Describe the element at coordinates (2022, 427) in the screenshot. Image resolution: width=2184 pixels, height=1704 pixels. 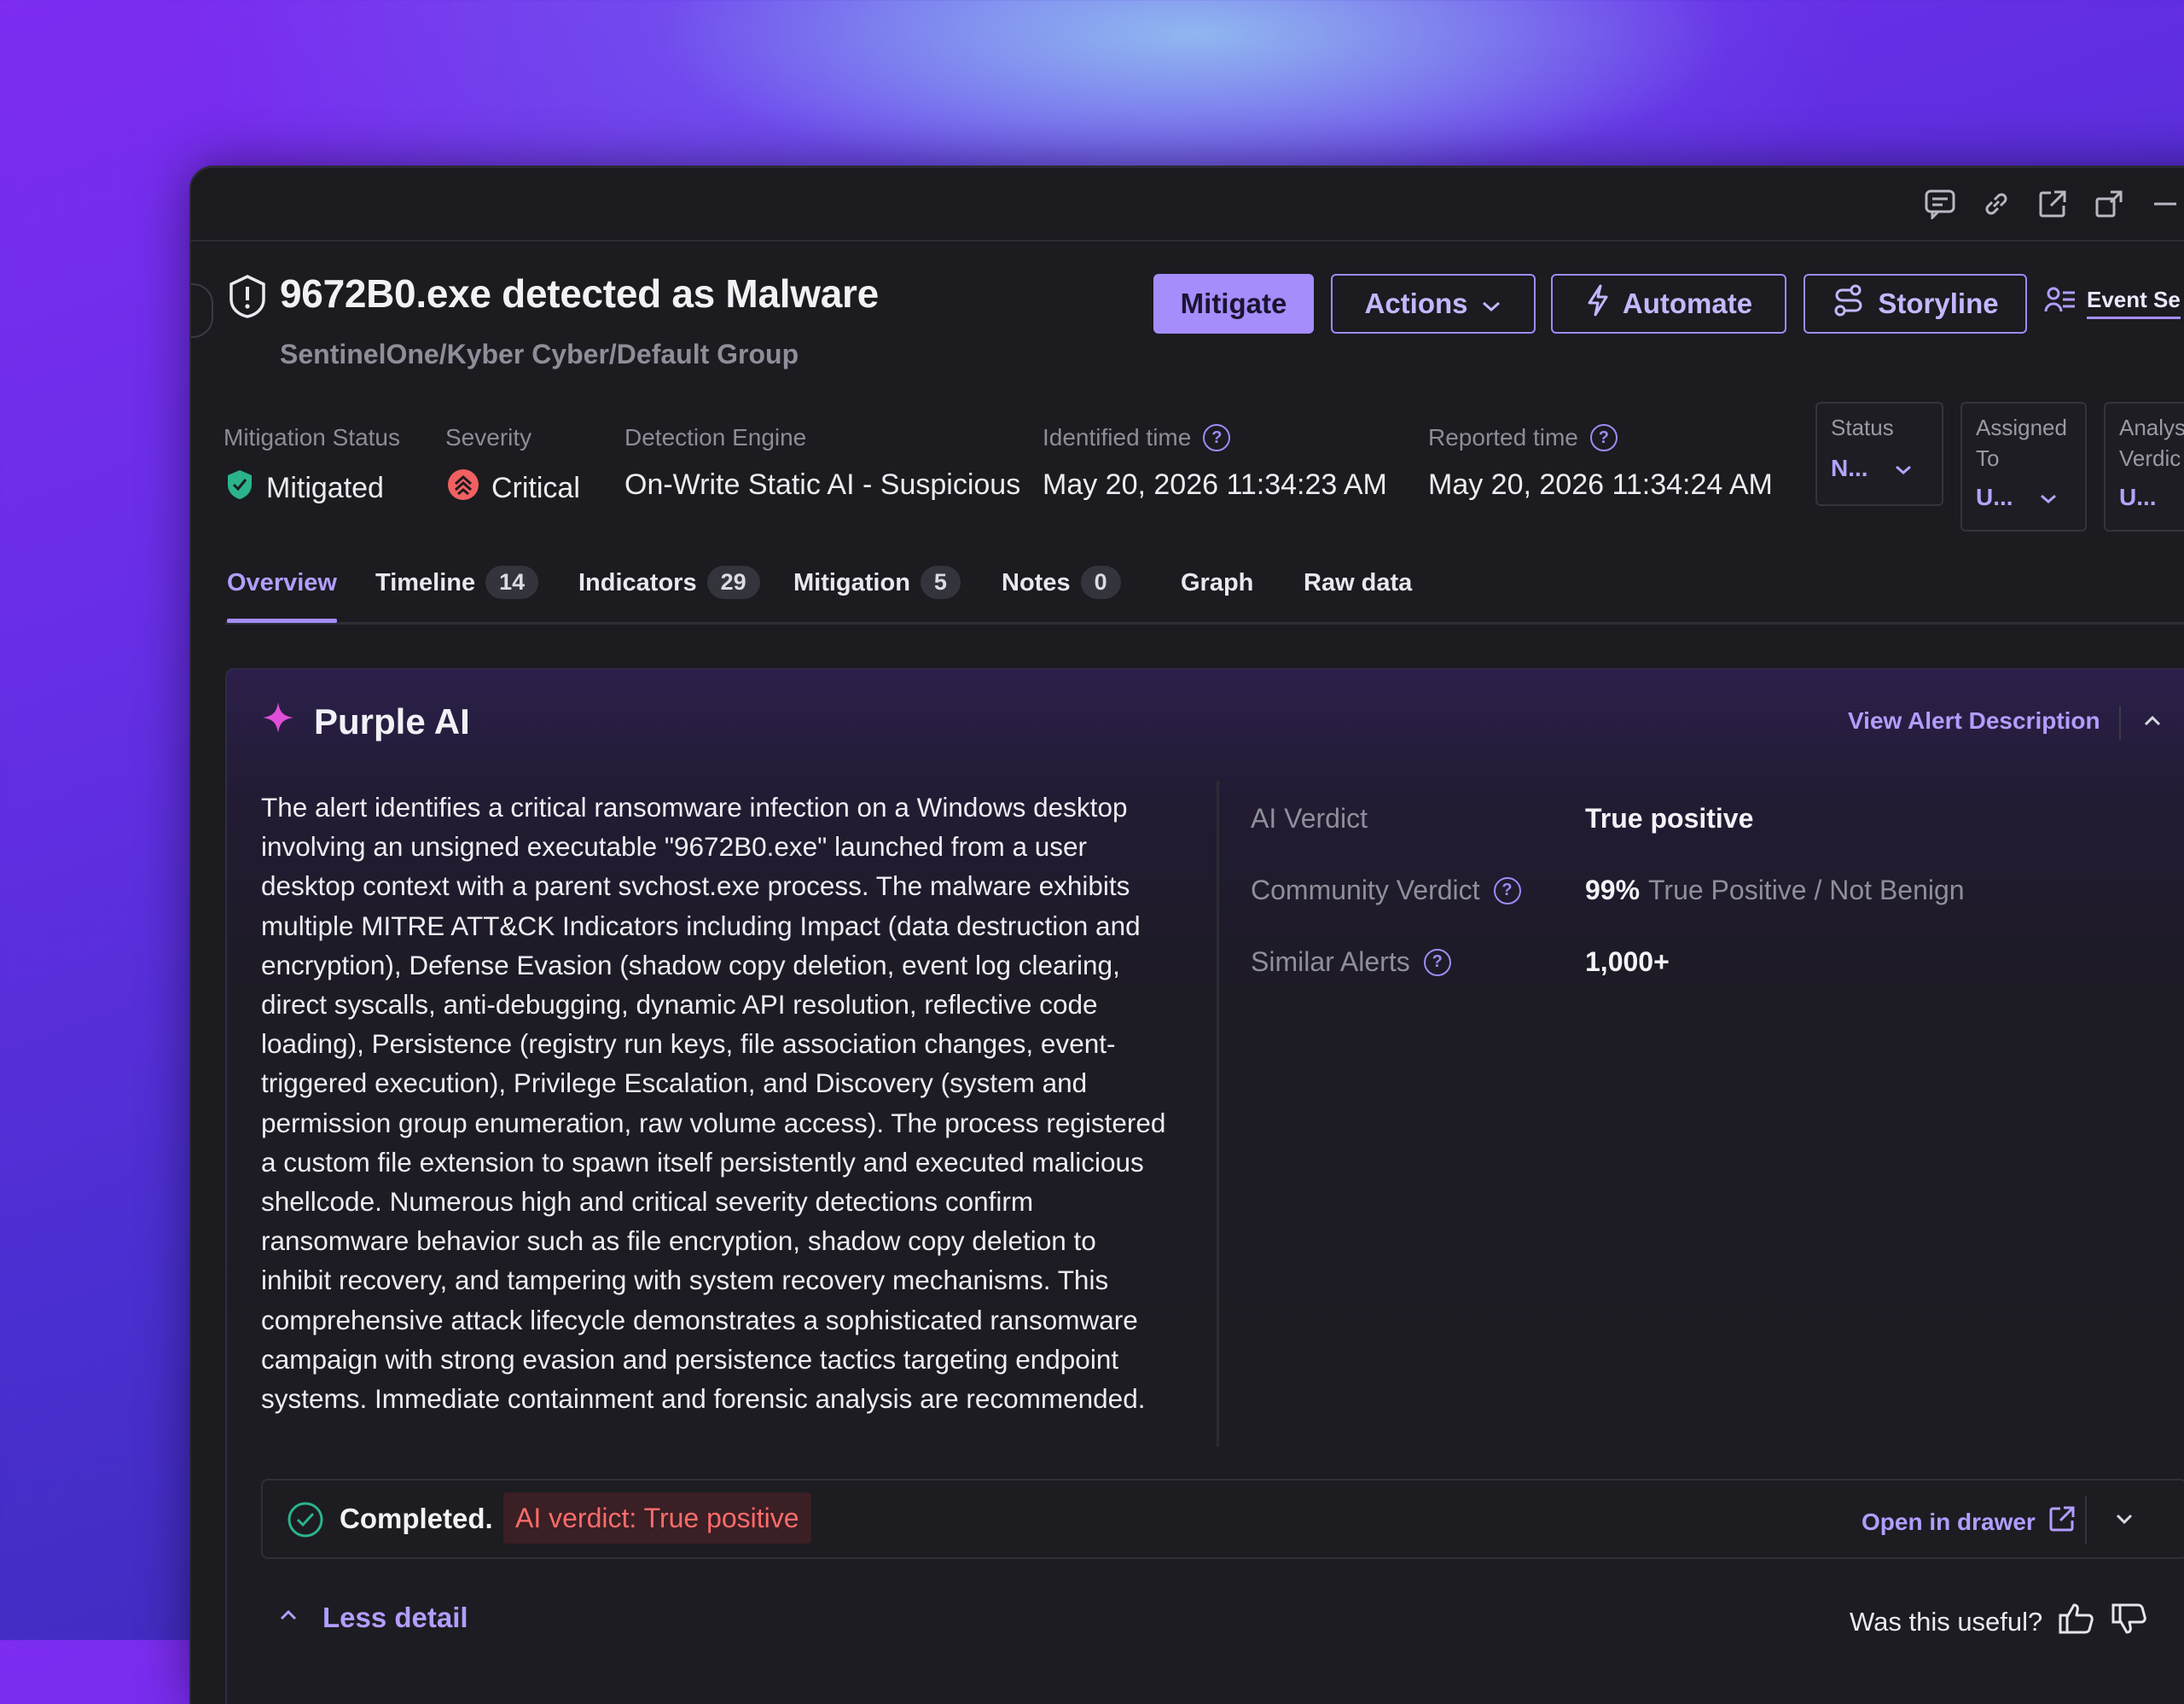
I see `assigned-label-1: Assigned` at that location.